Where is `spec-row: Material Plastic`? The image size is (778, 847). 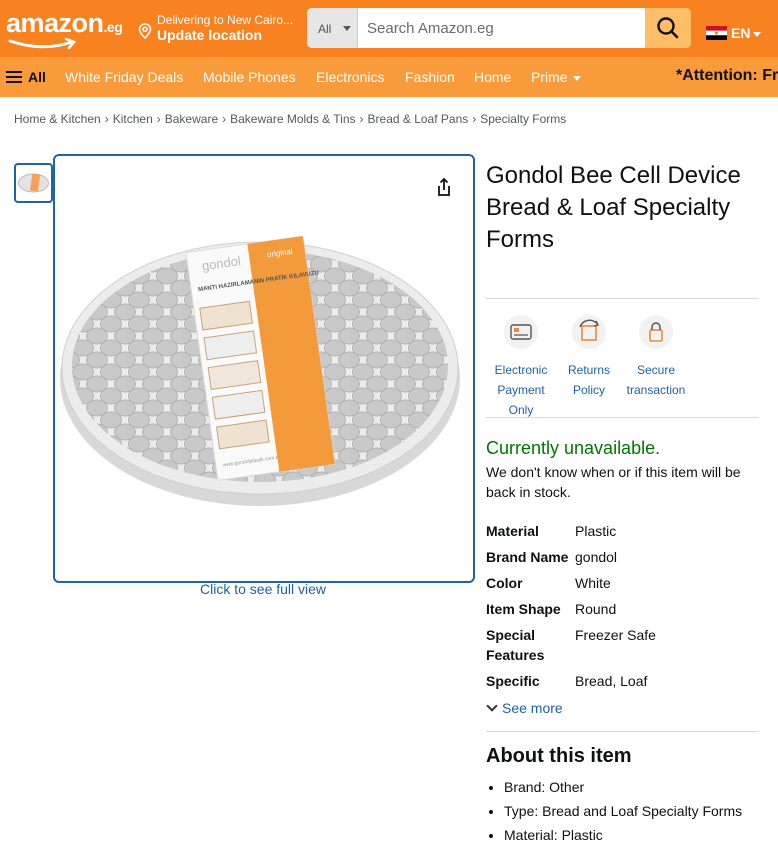
spec-row: Material Plastic is located at coordinates (621, 534).